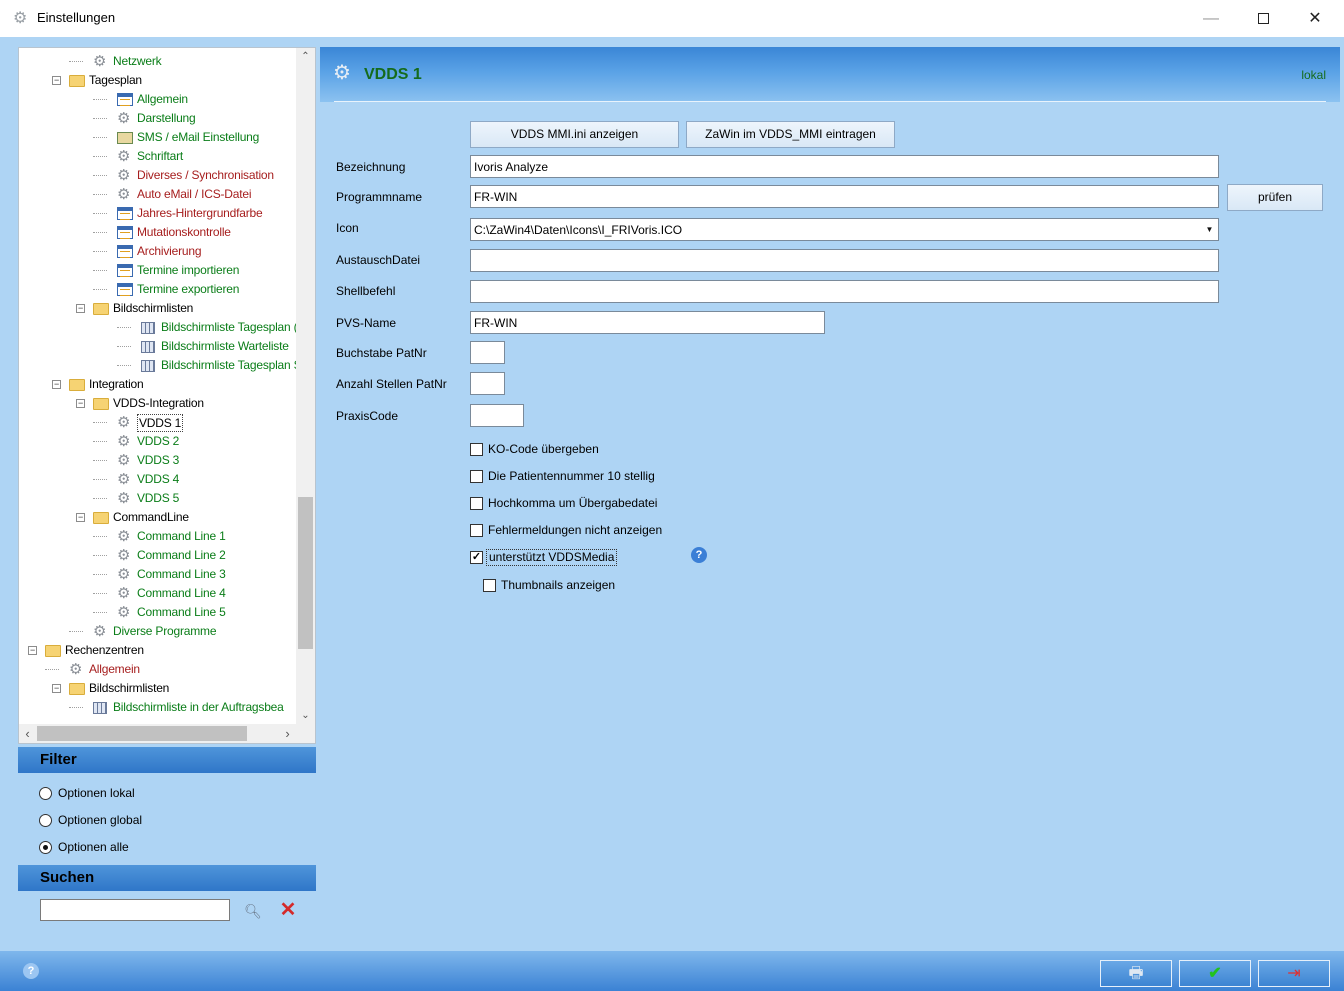  What do you see at coordinates (135, 910) in the screenshot?
I see `search-input` at bounding box center [135, 910].